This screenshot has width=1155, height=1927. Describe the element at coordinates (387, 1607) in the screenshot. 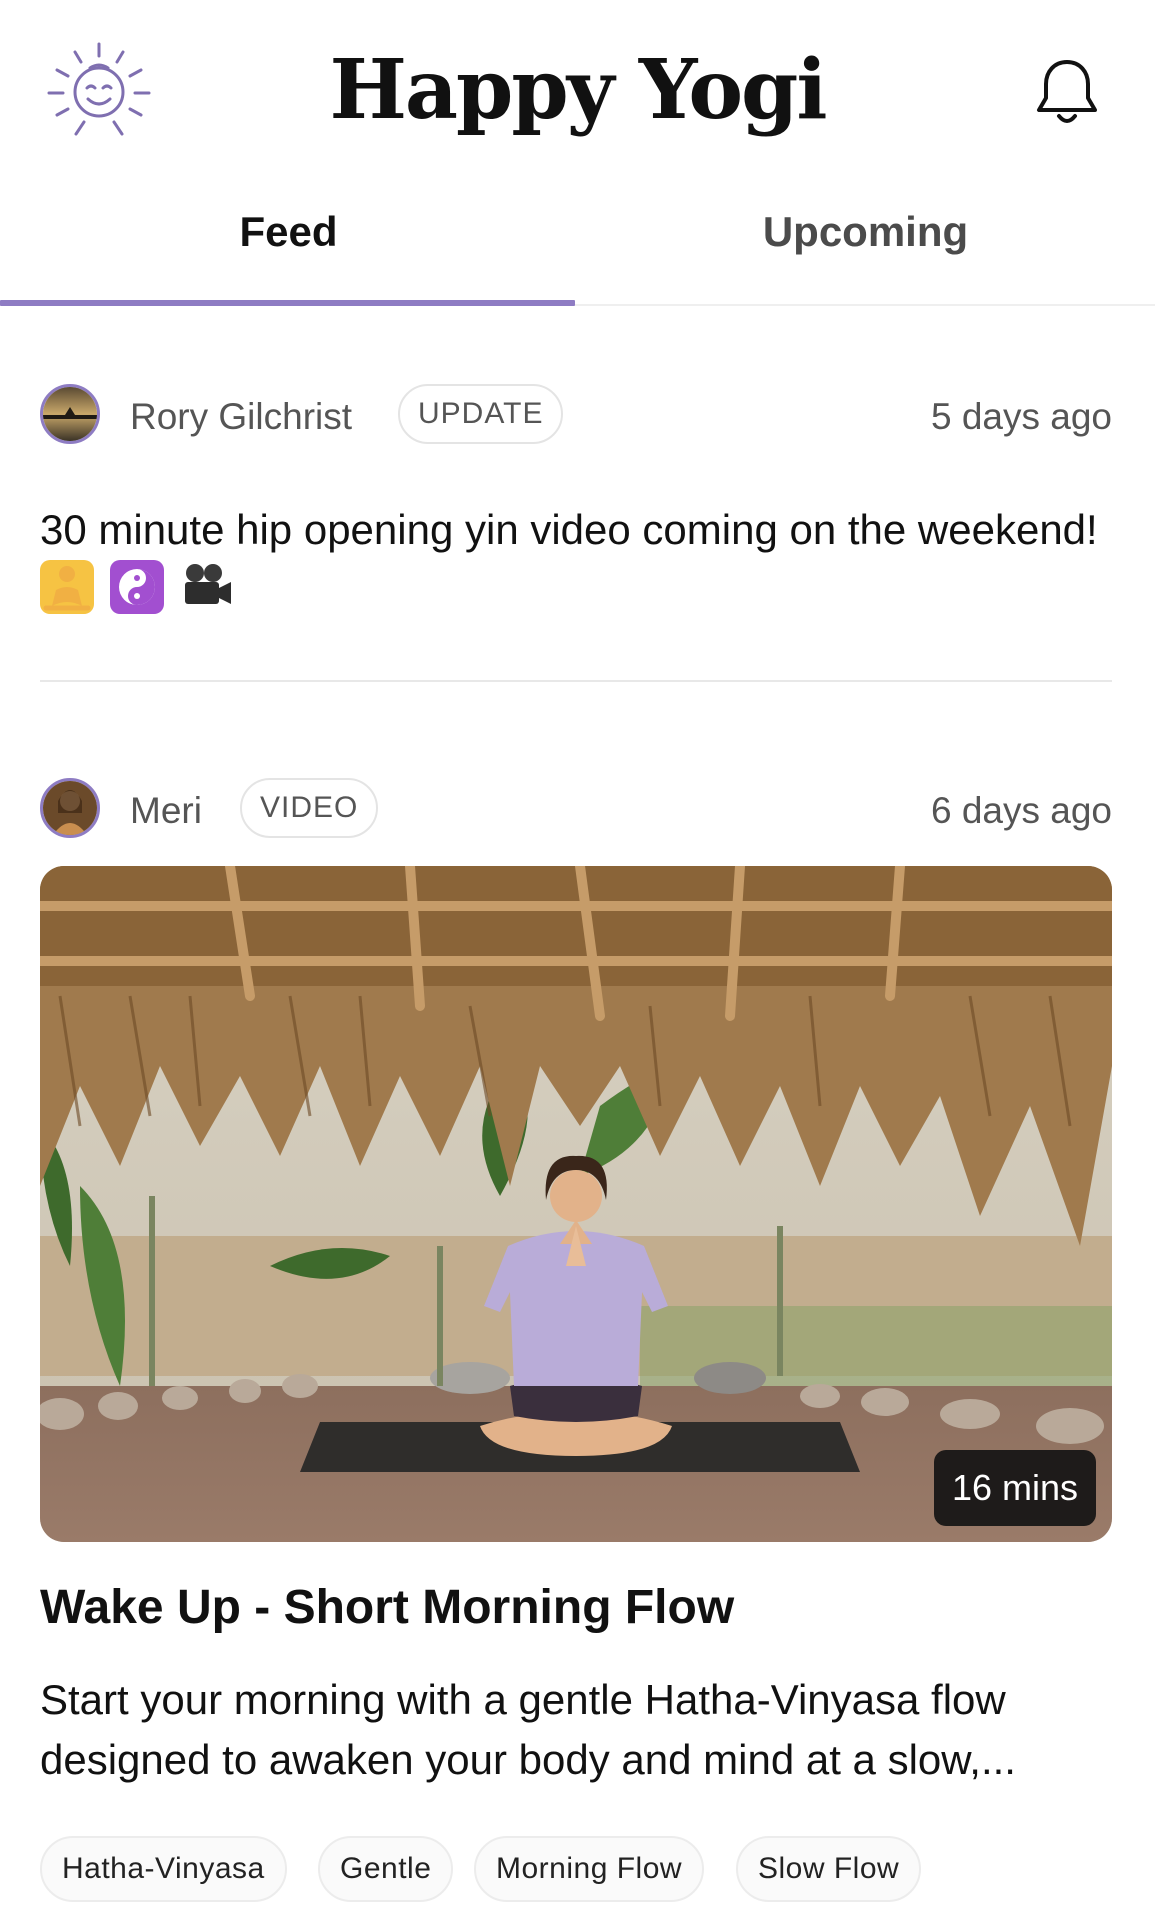

I see `video-title: Wake Up - Short Morning Flow` at that location.